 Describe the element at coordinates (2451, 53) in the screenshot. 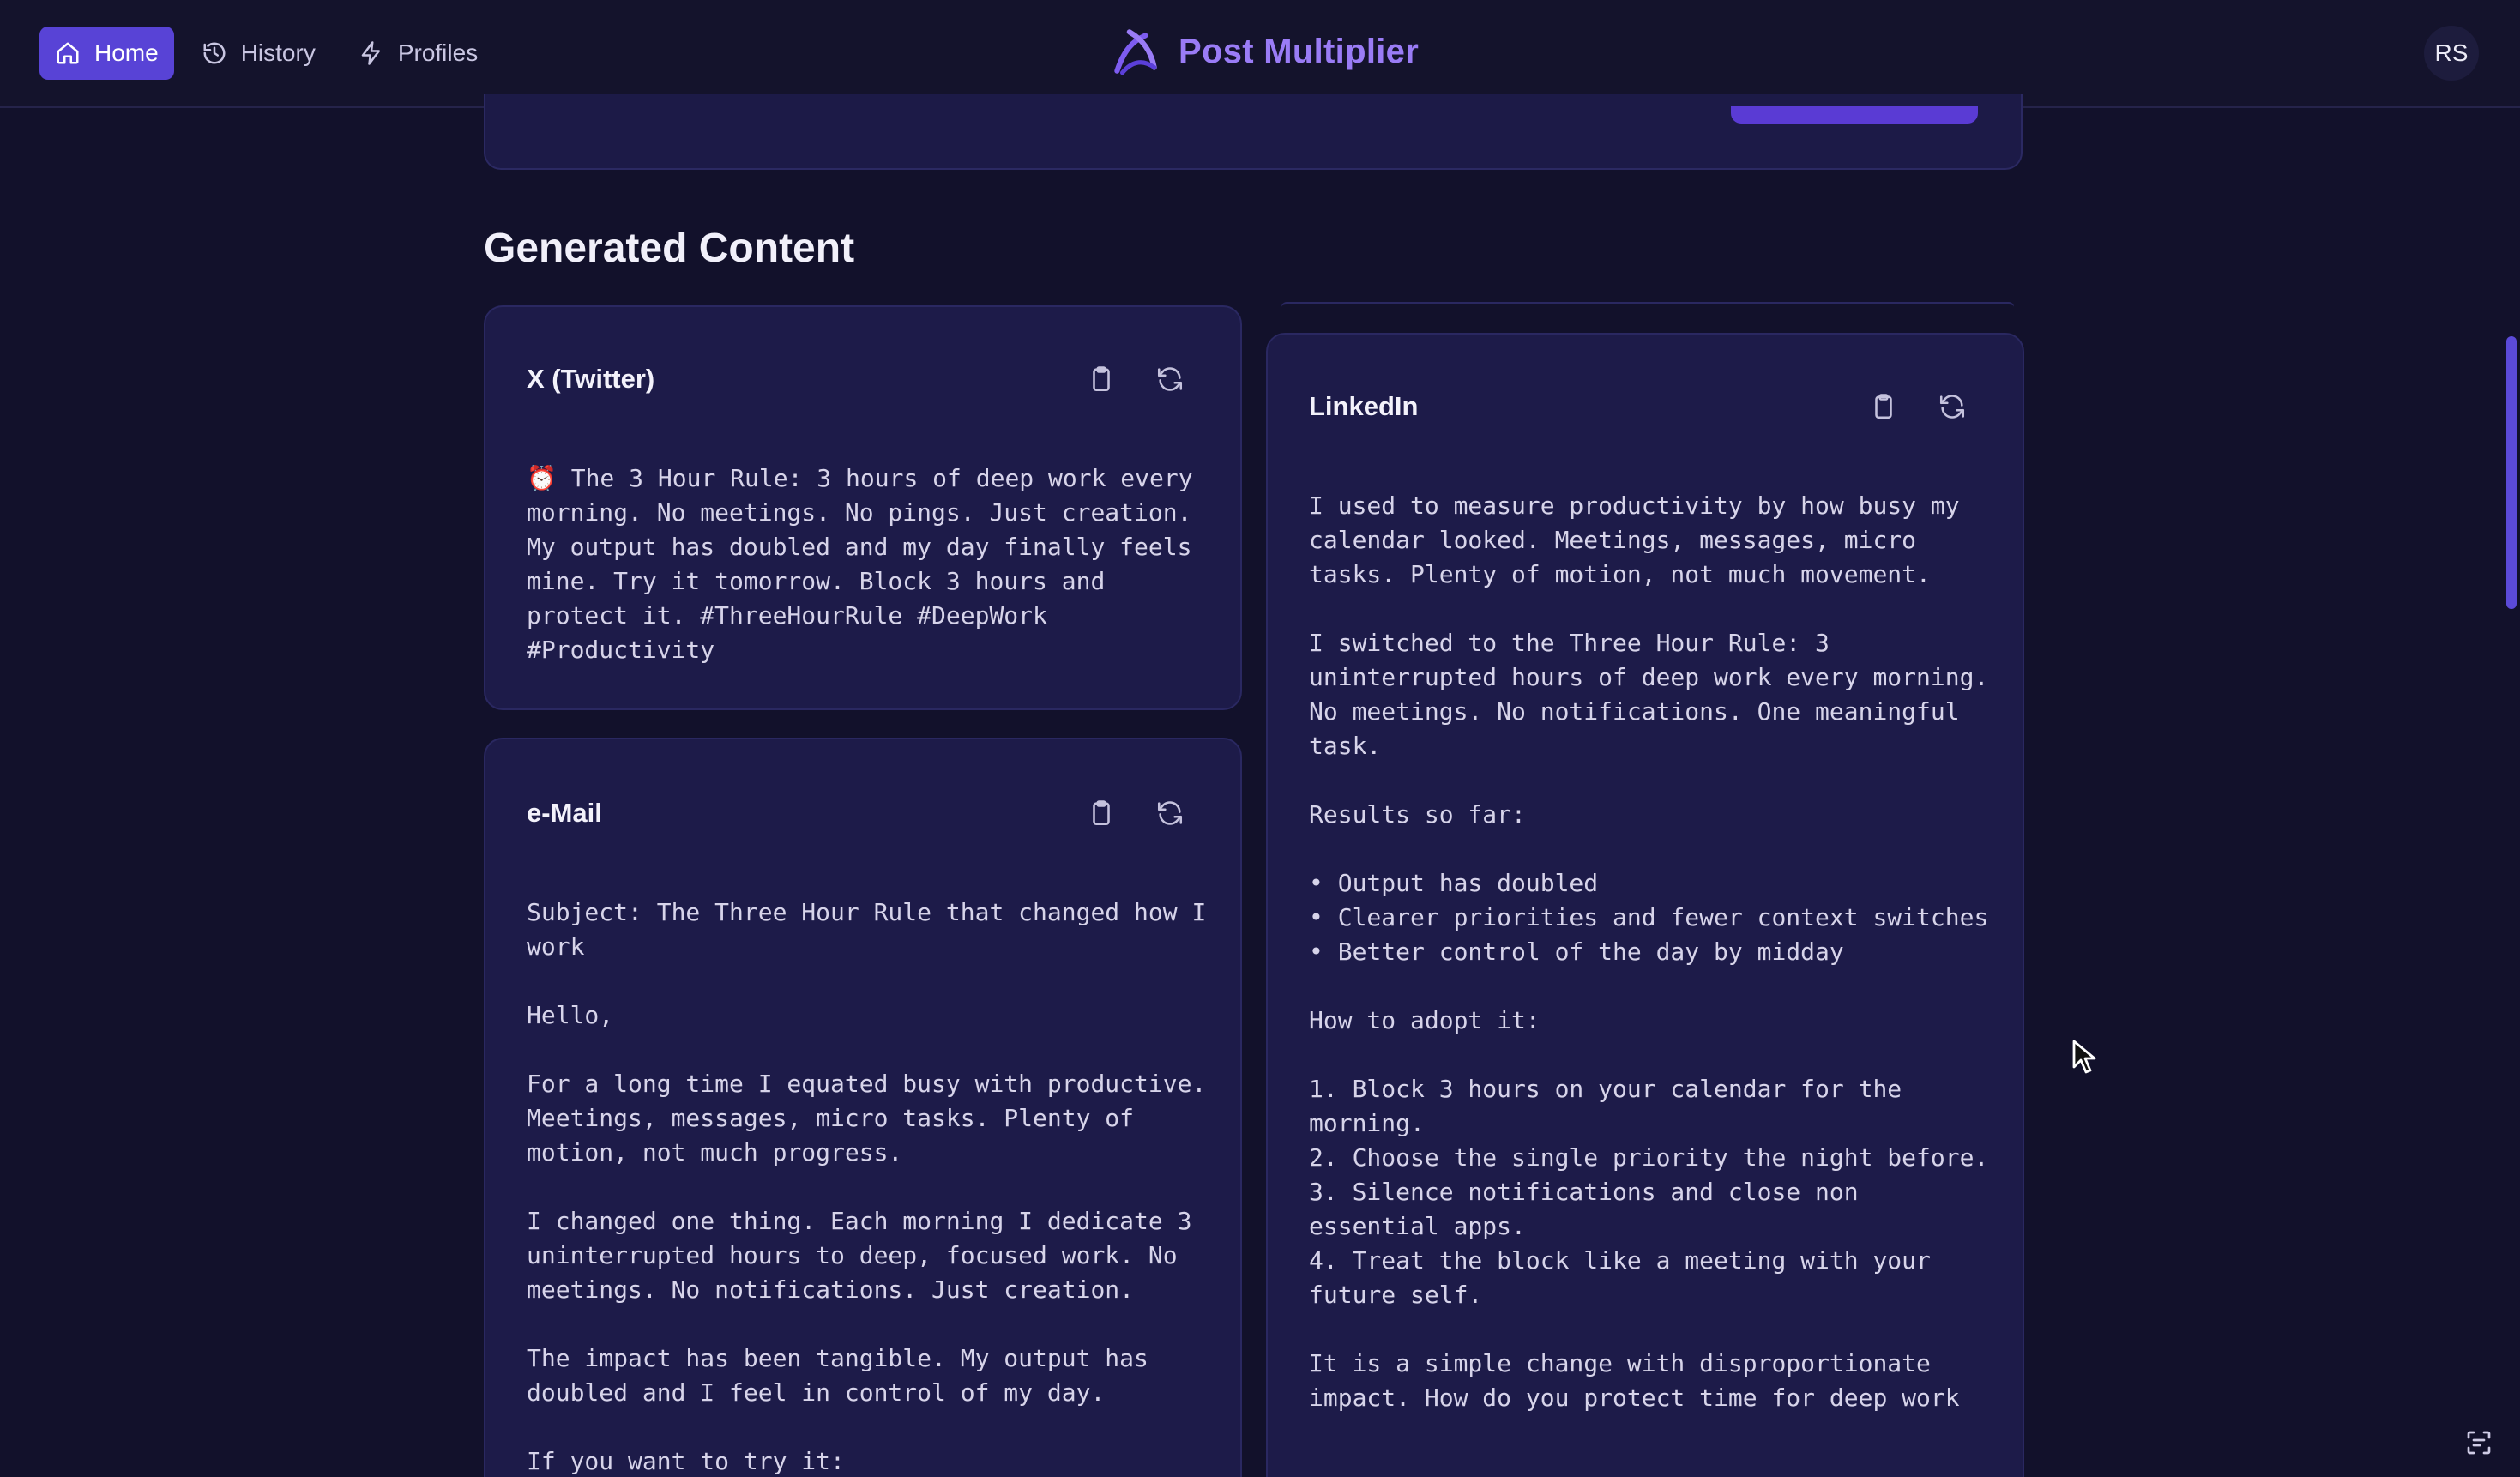

I see `user-avatar: RS` at that location.